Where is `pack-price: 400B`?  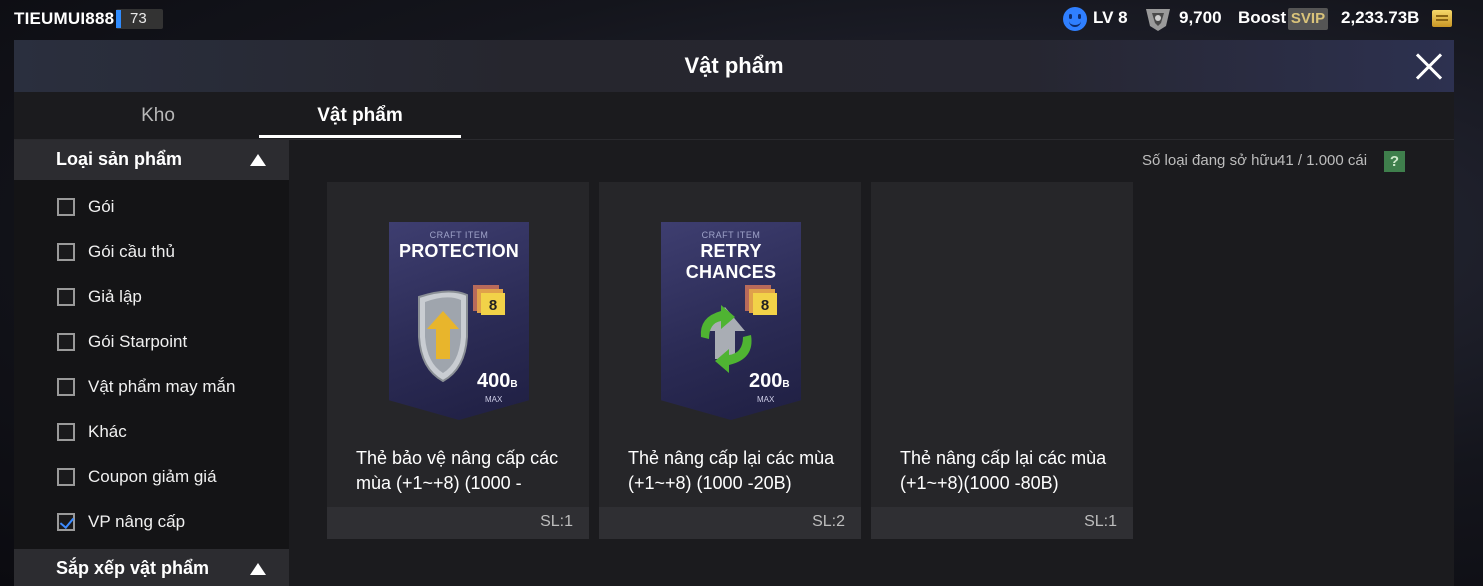 pack-price: 400B is located at coordinates (497, 381).